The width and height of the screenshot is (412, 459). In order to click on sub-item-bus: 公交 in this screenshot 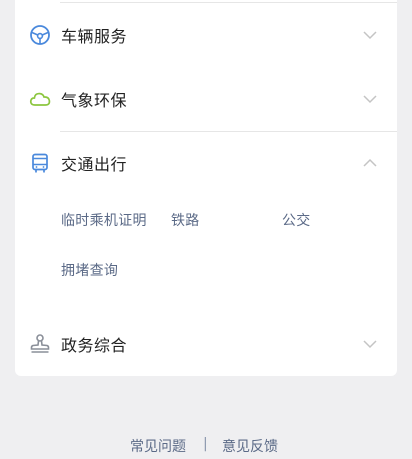, I will do `click(296, 220)`.